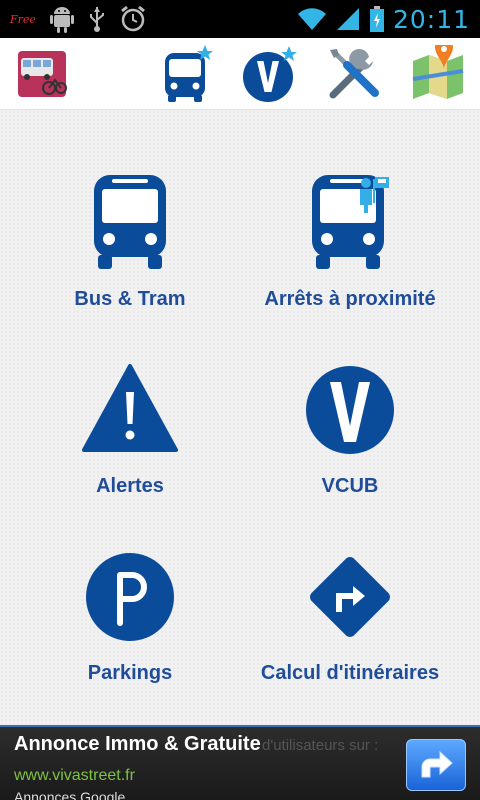 The height and width of the screenshot is (800, 480). I want to click on nearby-stops-tile: Arrêts à proximité, so click(350, 258).